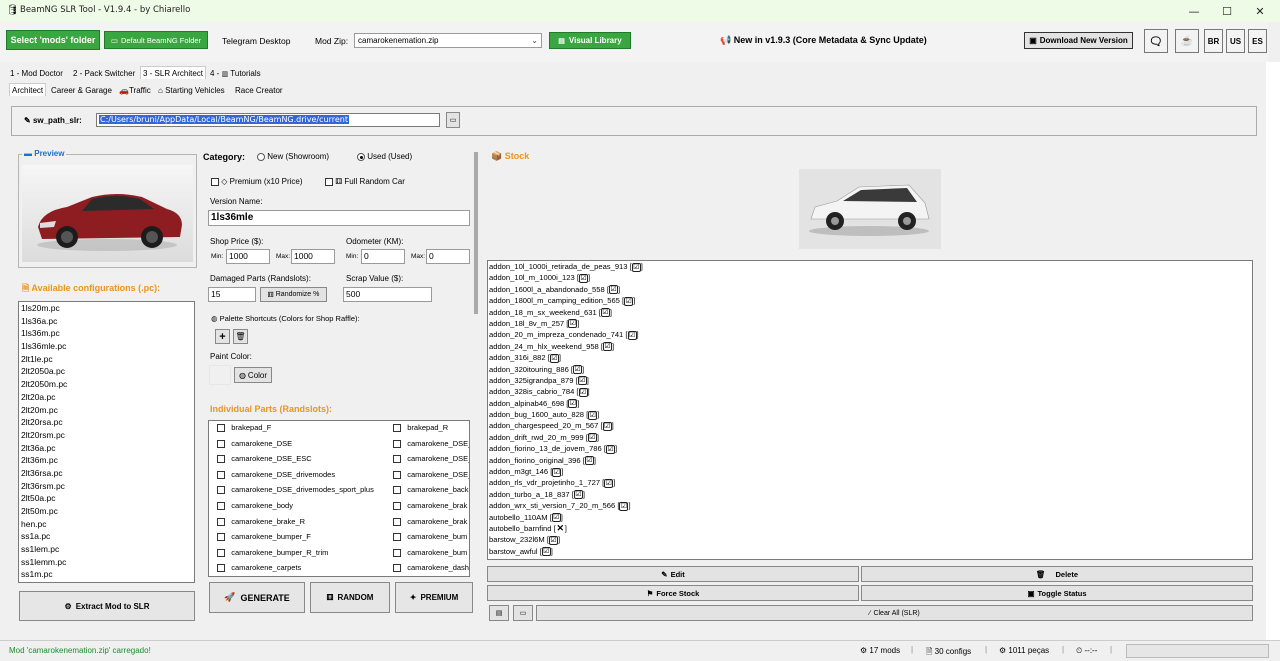 This screenshot has width=1280, height=661. I want to click on category-used-radio: Used (Used), so click(384, 156).